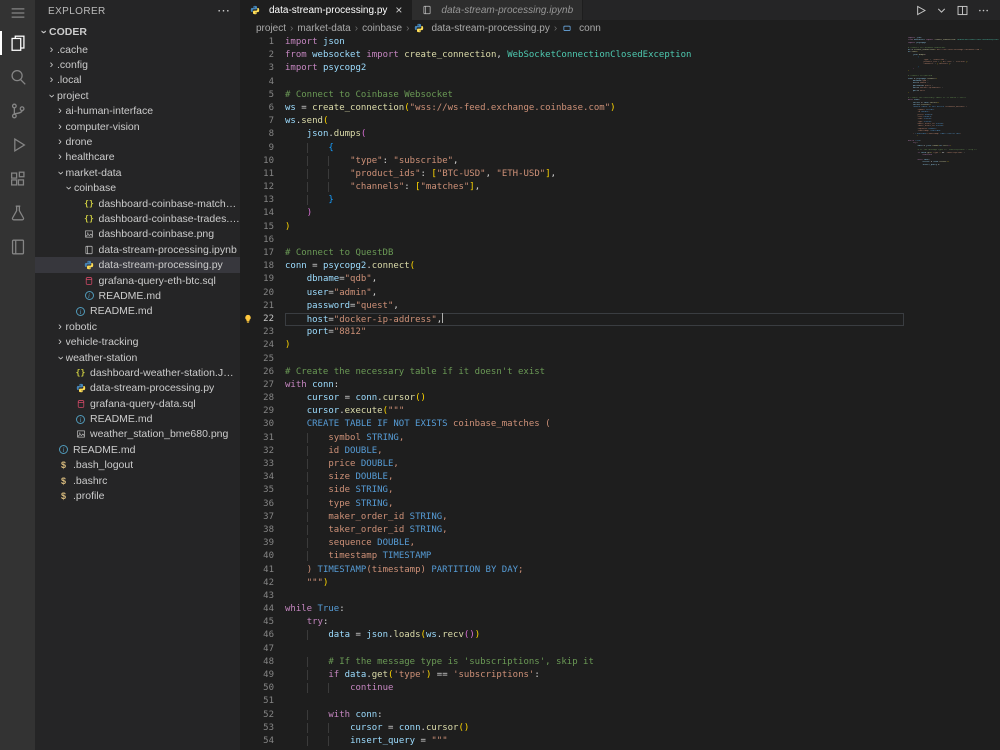 The height and width of the screenshot is (750, 1000). What do you see at coordinates (941, 10) in the screenshot?
I see `run-dropdown-icon` at bounding box center [941, 10].